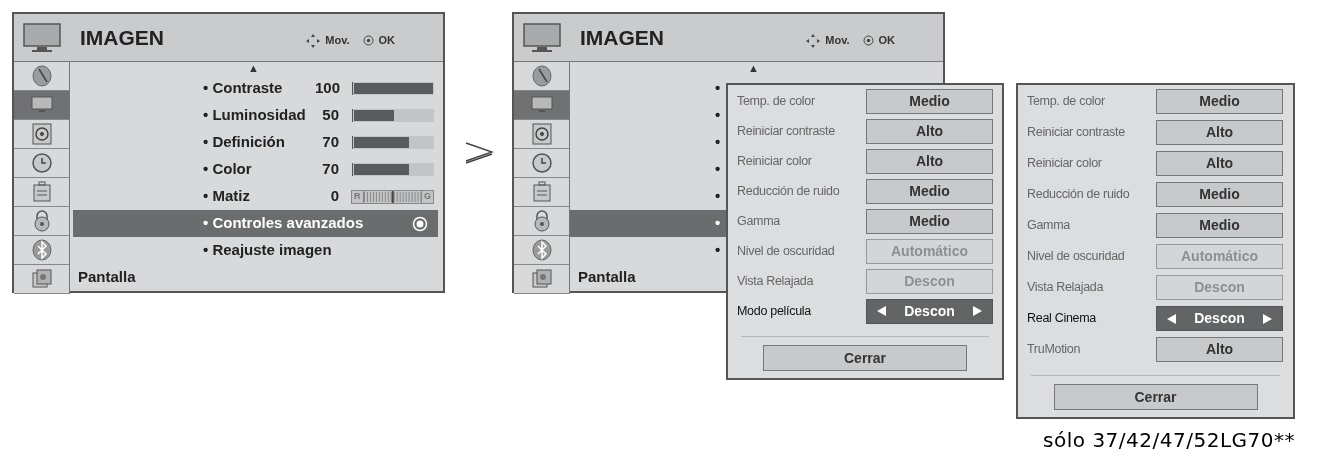 The width and height of the screenshot is (1317, 456). What do you see at coordinates (1169, 440) in the screenshot?
I see `model-note: sólo 37/42/47/52LG70**` at bounding box center [1169, 440].